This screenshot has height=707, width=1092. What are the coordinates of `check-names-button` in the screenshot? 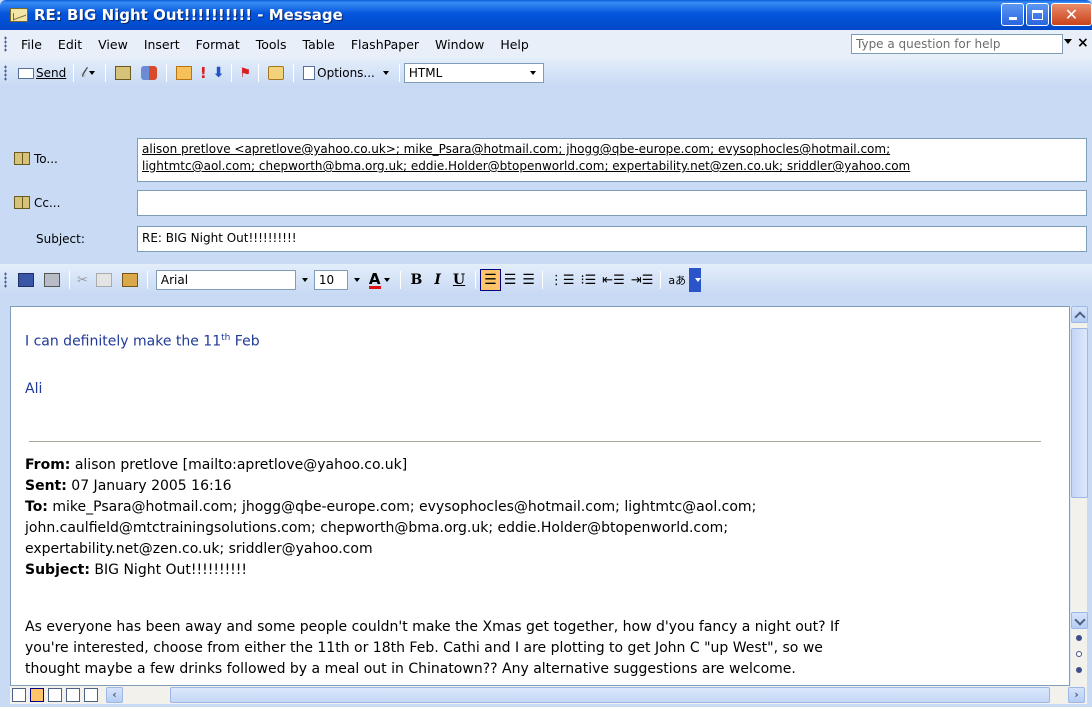 It's located at (149, 73).